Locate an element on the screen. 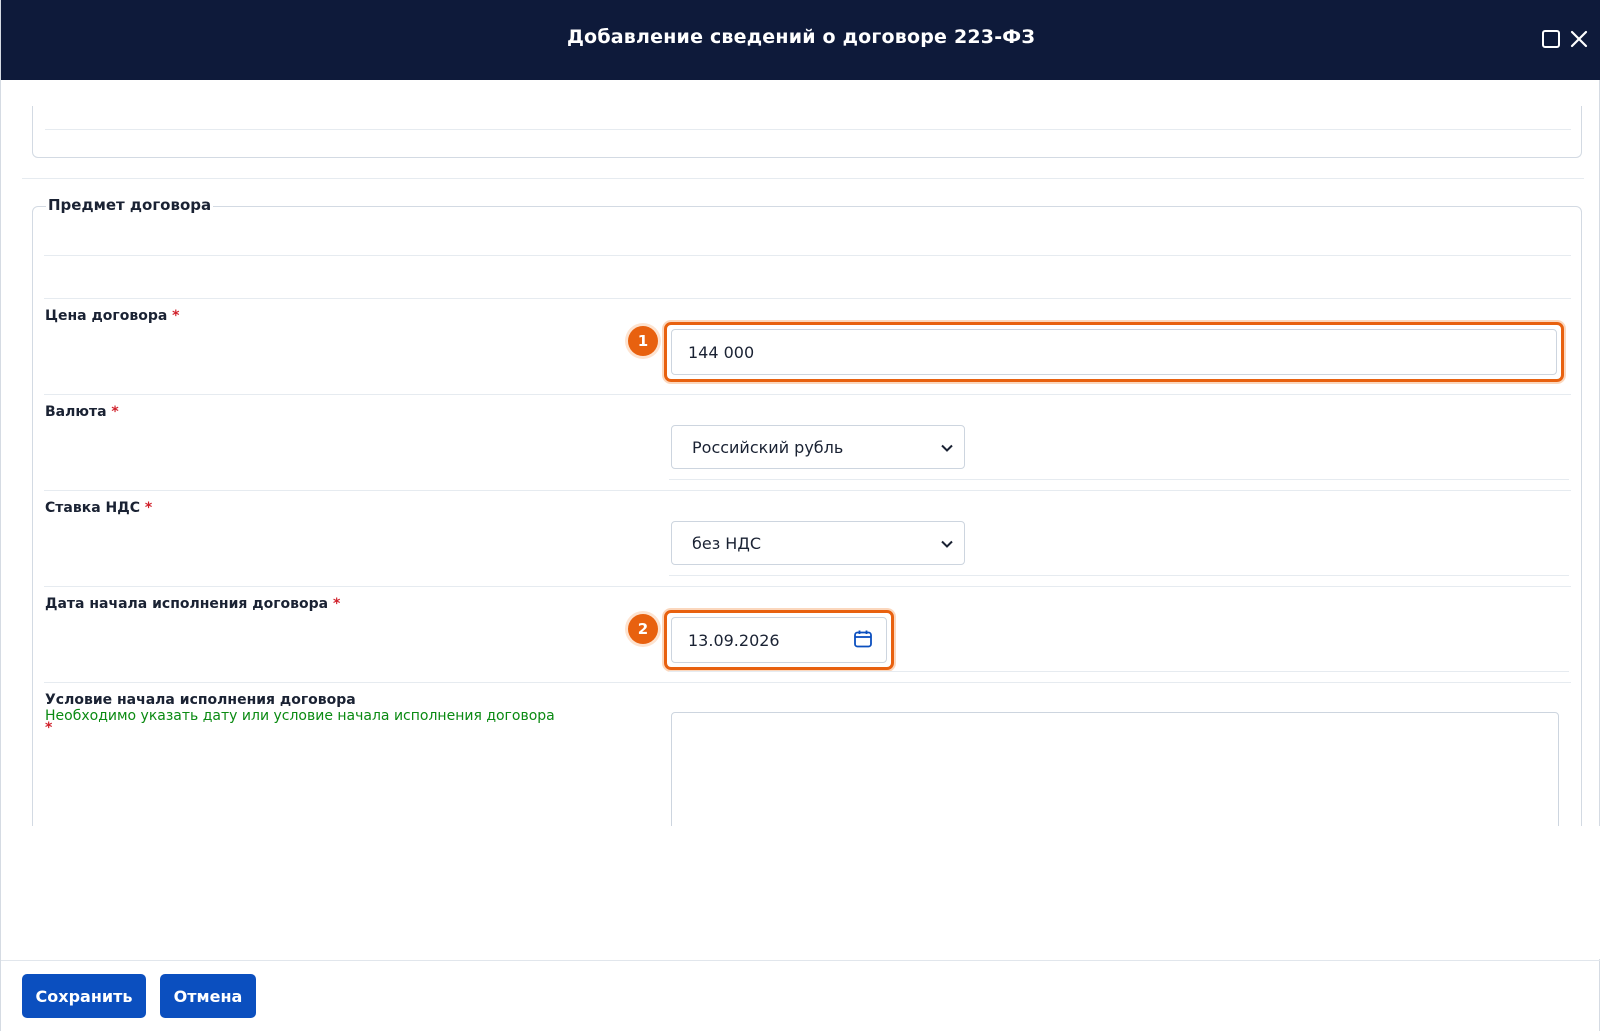 This screenshot has height=1031, width=1600. vat-select: без НДС is located at coordinates (818, 543).